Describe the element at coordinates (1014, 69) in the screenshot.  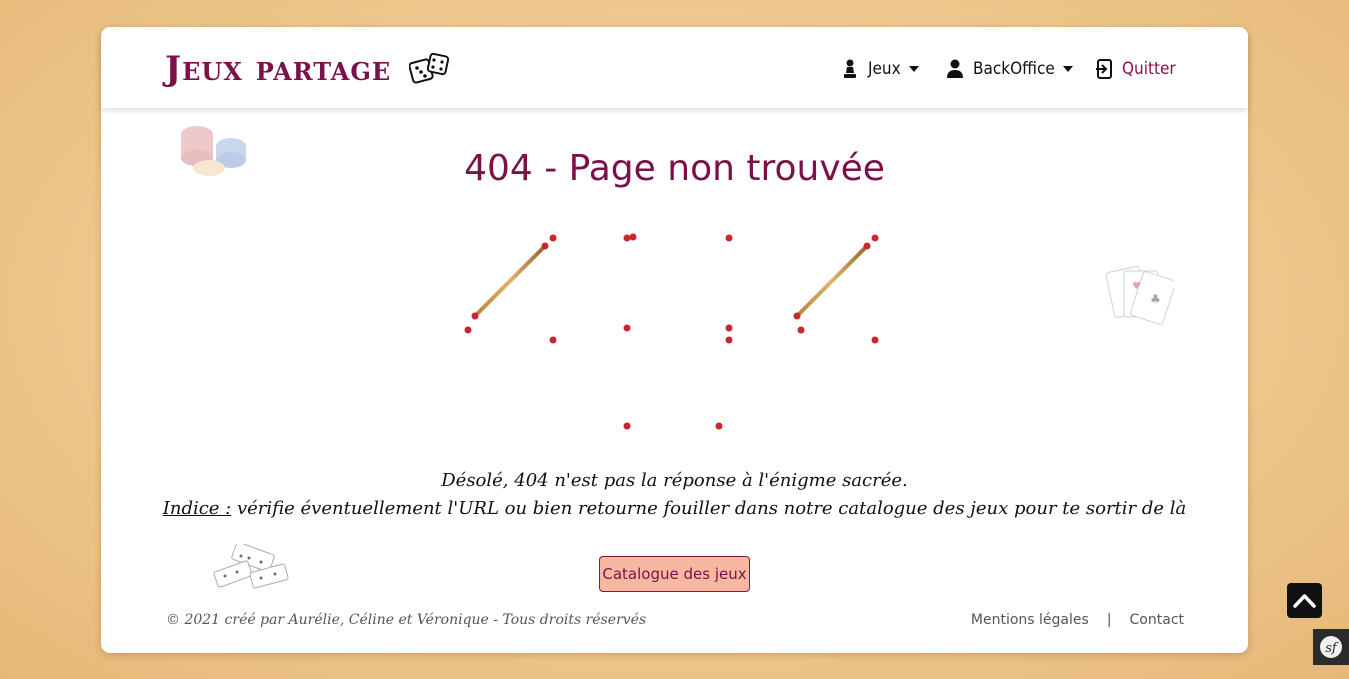
I see `nav-backoffice-label: BackOffice` at that location.